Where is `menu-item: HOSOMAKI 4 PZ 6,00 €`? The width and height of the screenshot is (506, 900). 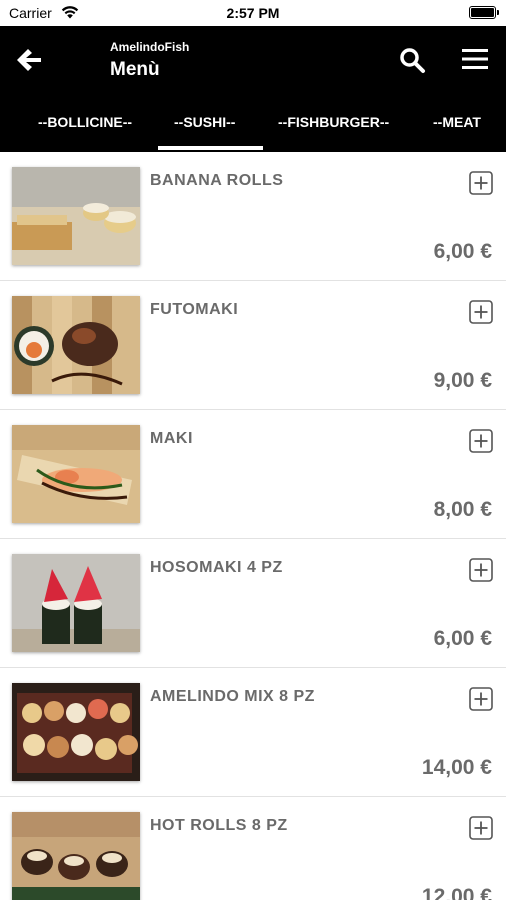
menu-item: HOSOMAKI 4 PZ 6,00 € is located at coordinates (253, 603).